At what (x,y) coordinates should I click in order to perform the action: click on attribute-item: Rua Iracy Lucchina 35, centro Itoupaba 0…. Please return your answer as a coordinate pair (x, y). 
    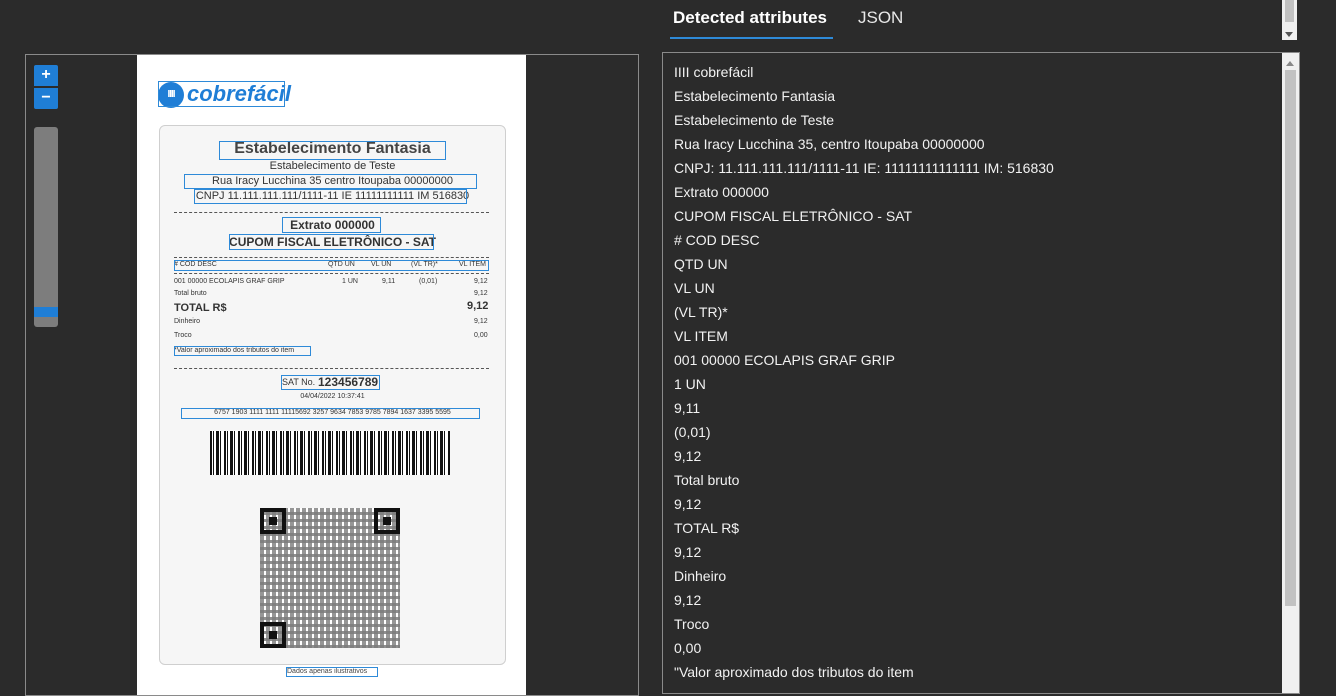
    Looking at the image, I should click on (977, 144).